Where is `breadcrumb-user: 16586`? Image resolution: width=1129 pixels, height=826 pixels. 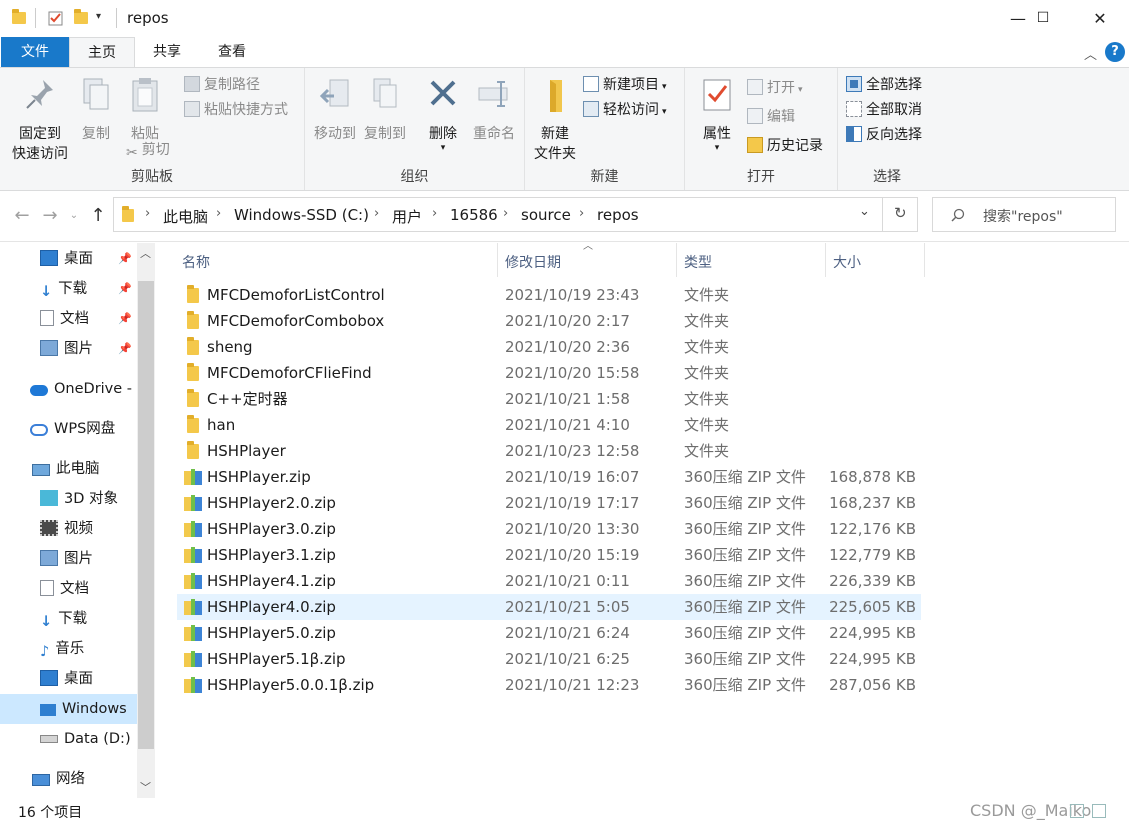
breadcrumb-user: 16586 is located at coordinates (474, 215).